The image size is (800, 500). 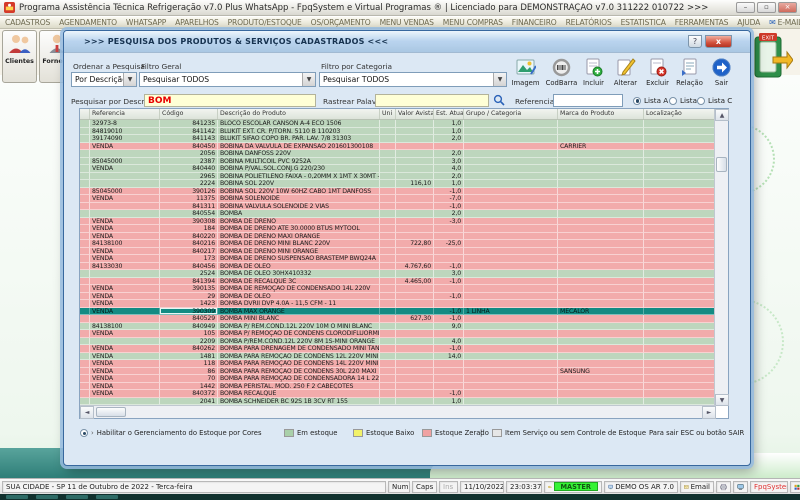 What do you see at coordinates (721, 75) in the screenshot?
I see `sair-button: Sair` at bounding box center [721, 75].